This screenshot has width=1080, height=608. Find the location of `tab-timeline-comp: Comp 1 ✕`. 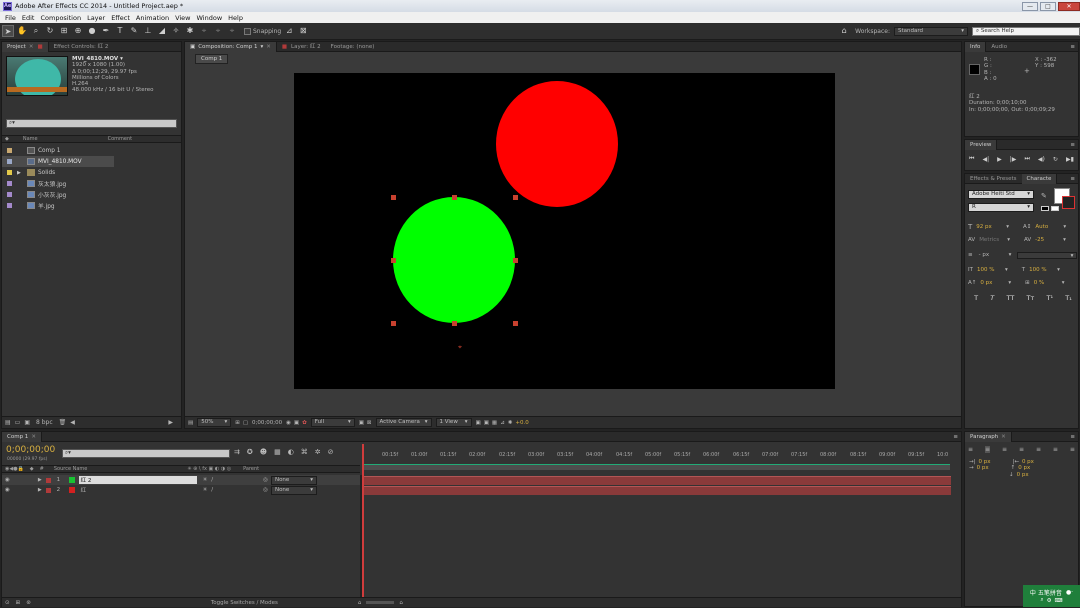

tab-timeline-comp: Comp 1 ✕ is located at coordinates (22, 436).